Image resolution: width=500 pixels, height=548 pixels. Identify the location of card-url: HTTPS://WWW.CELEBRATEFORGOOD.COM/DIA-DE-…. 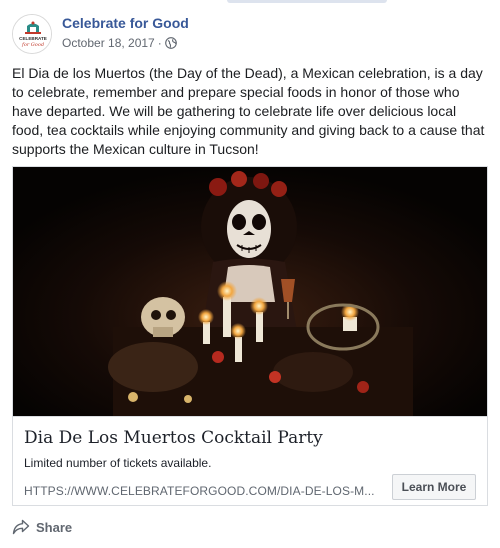
(199, 491).